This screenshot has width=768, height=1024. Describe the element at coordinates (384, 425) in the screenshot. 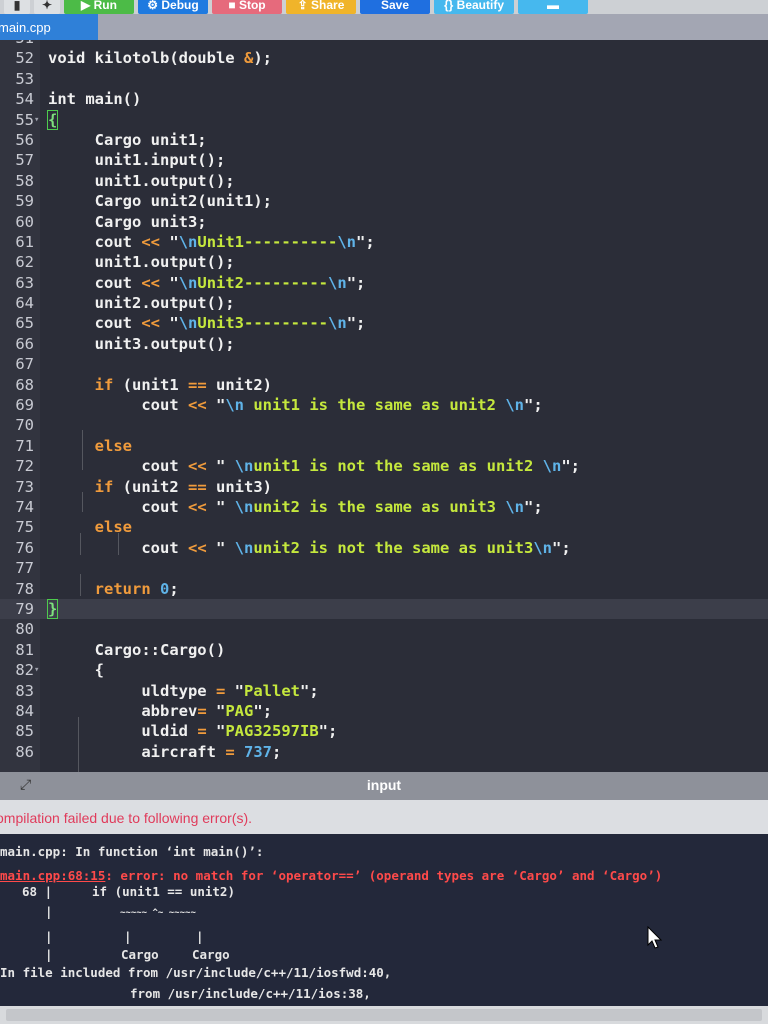

I see `code-line: 70` at that location.